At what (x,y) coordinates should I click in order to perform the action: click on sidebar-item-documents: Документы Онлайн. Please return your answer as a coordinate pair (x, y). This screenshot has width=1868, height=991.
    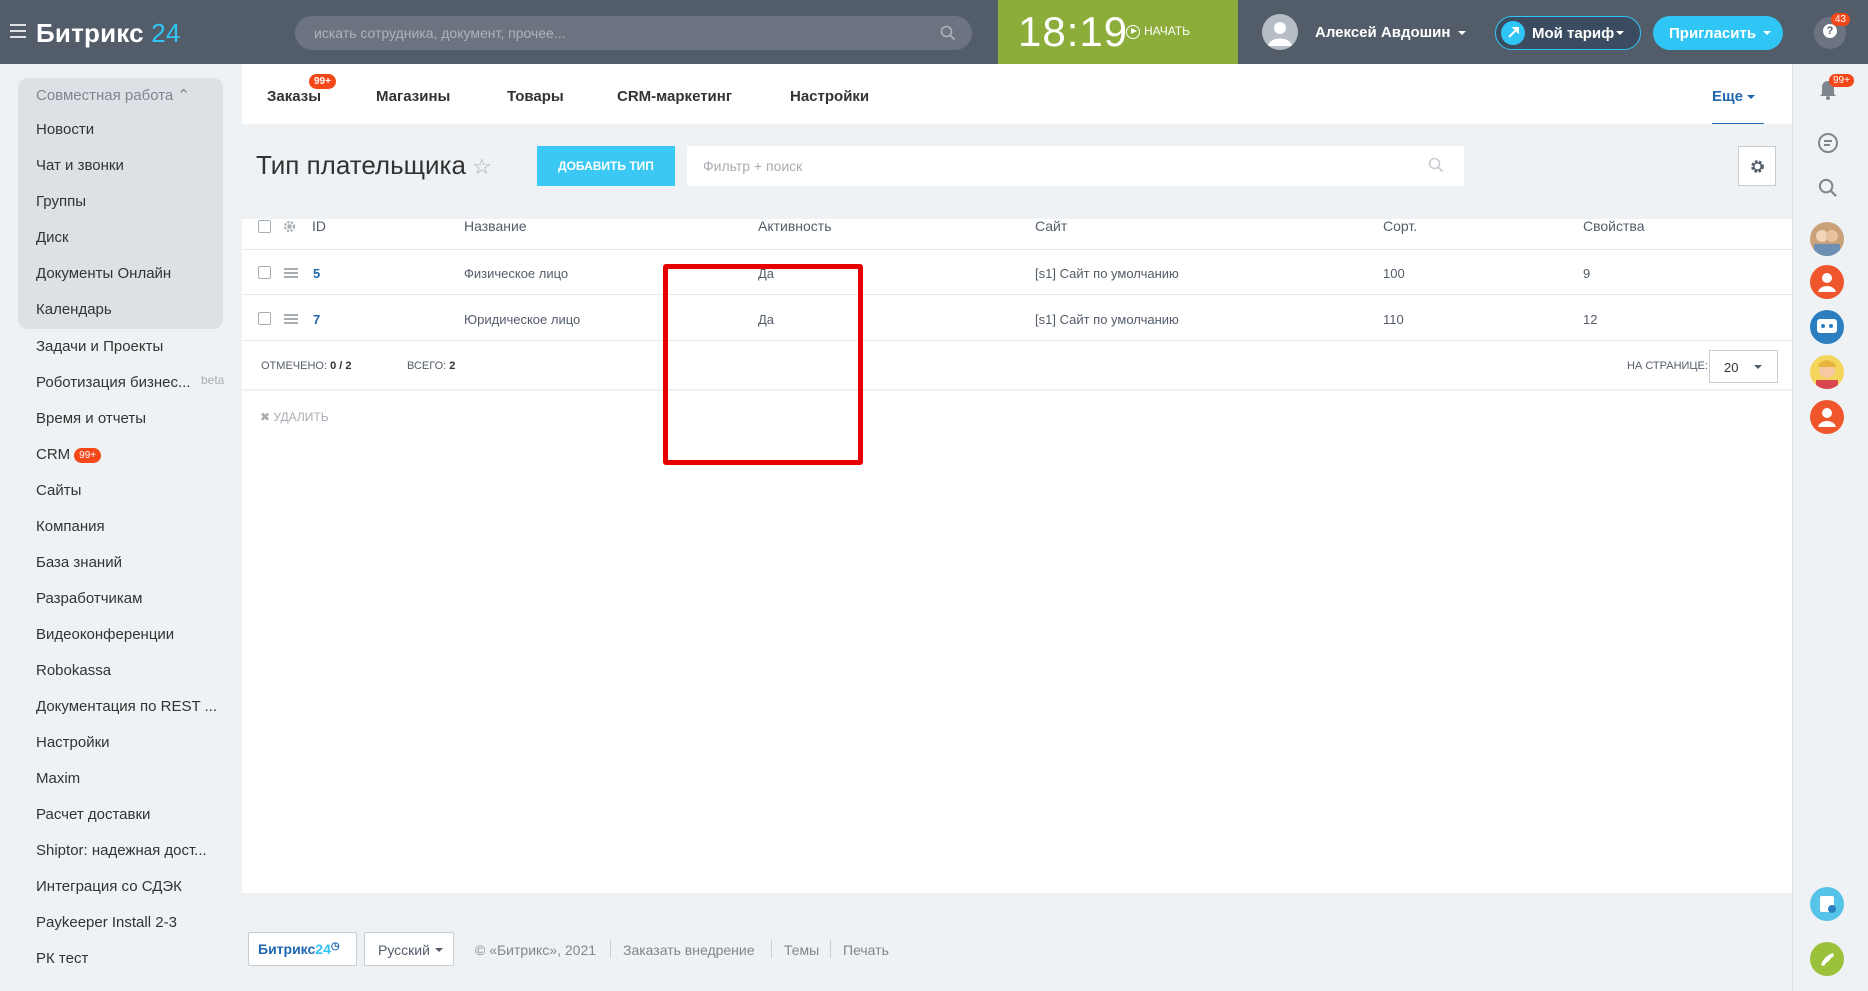
    Looking at the image, I should click on (103, 273).